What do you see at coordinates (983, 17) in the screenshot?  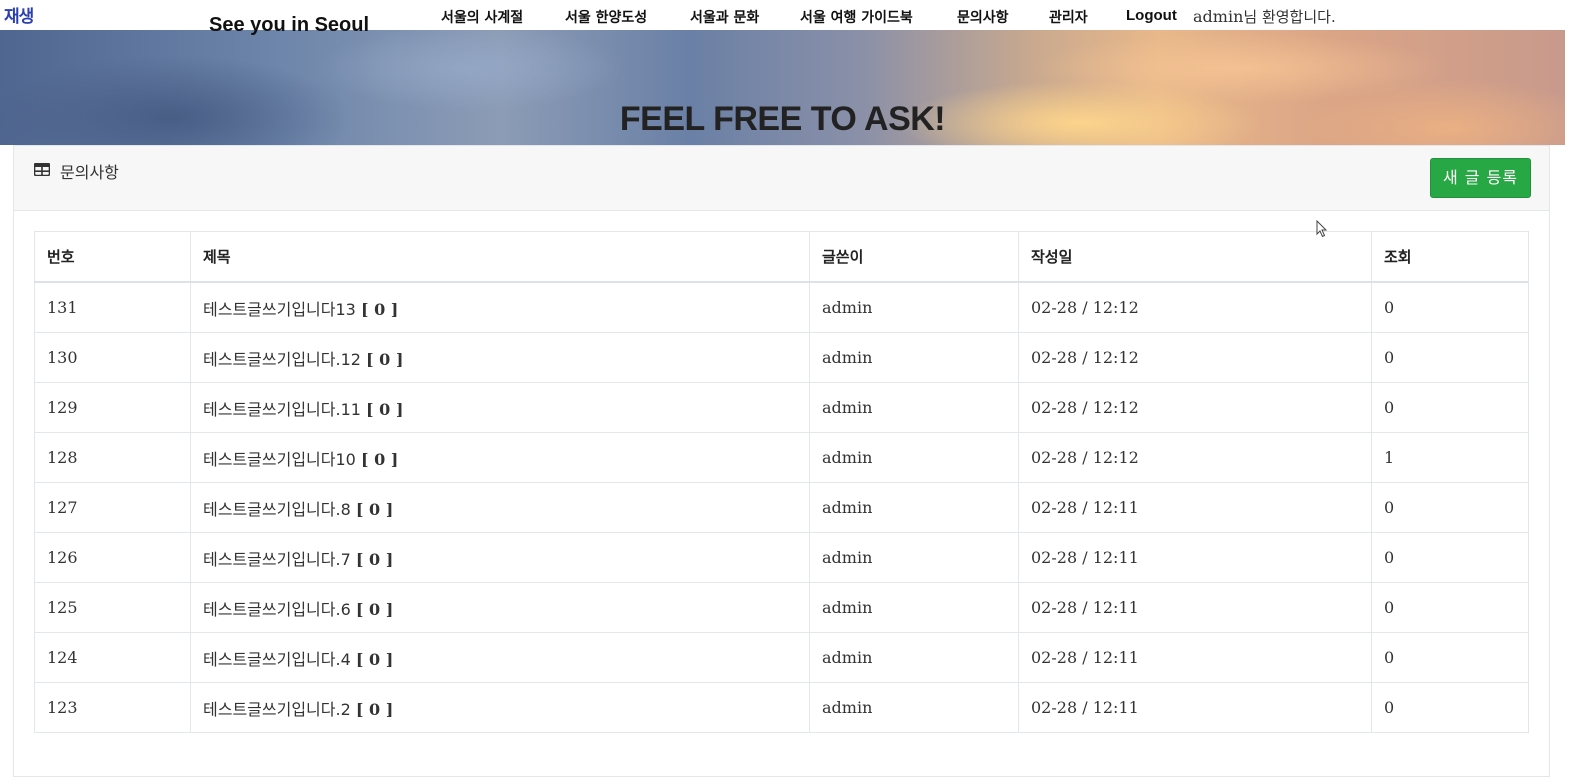 I see `nav-item-inquiry: 문의사항` at bounding box center [983, 17].